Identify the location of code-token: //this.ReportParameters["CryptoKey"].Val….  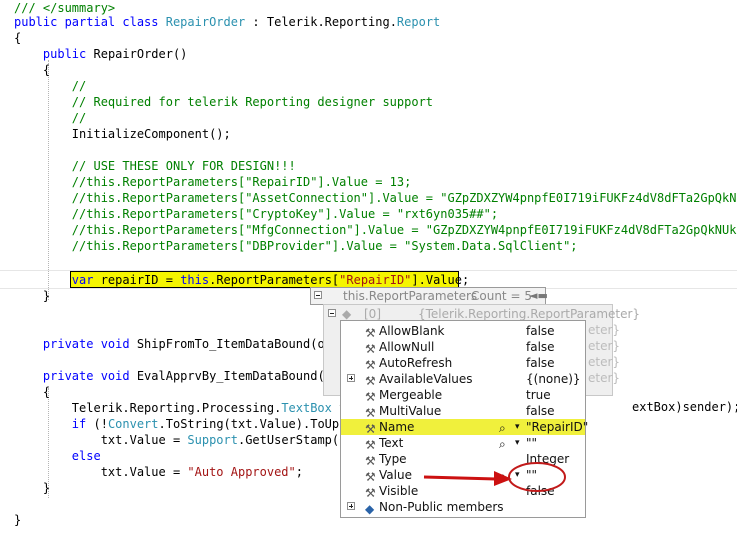
(285, 214).